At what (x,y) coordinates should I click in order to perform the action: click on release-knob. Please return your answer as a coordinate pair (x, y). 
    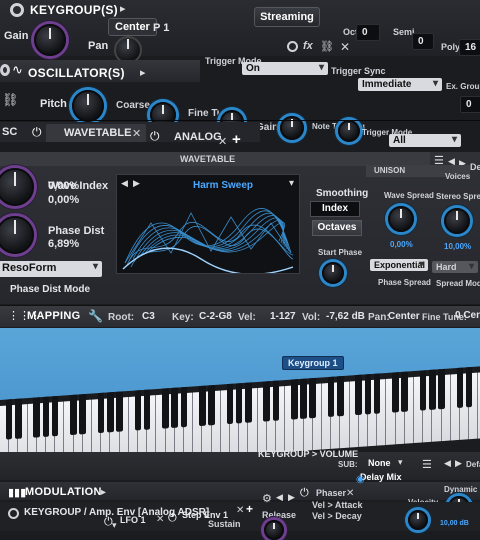
    Looking at the image, I should click on (274, 530).